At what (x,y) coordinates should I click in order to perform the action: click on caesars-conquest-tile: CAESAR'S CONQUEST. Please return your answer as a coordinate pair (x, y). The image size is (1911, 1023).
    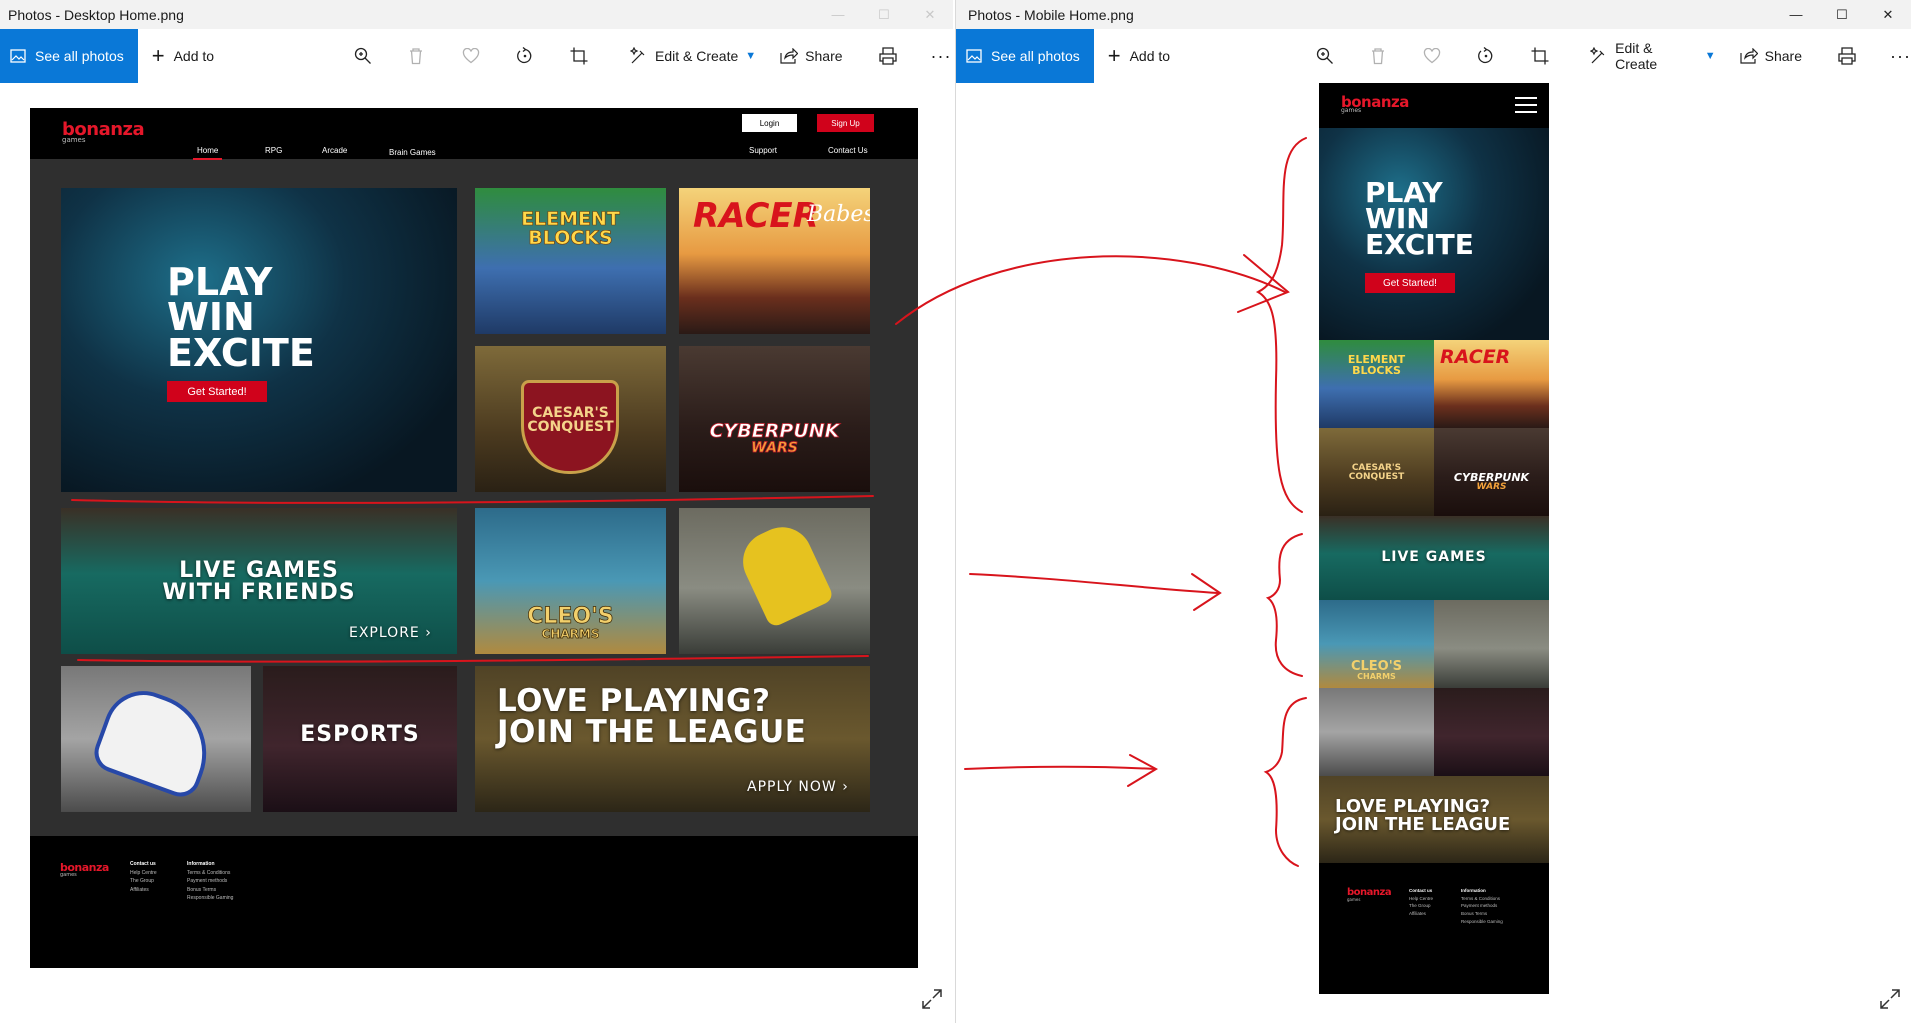
    Looking at the image, I should click on (570, 419).